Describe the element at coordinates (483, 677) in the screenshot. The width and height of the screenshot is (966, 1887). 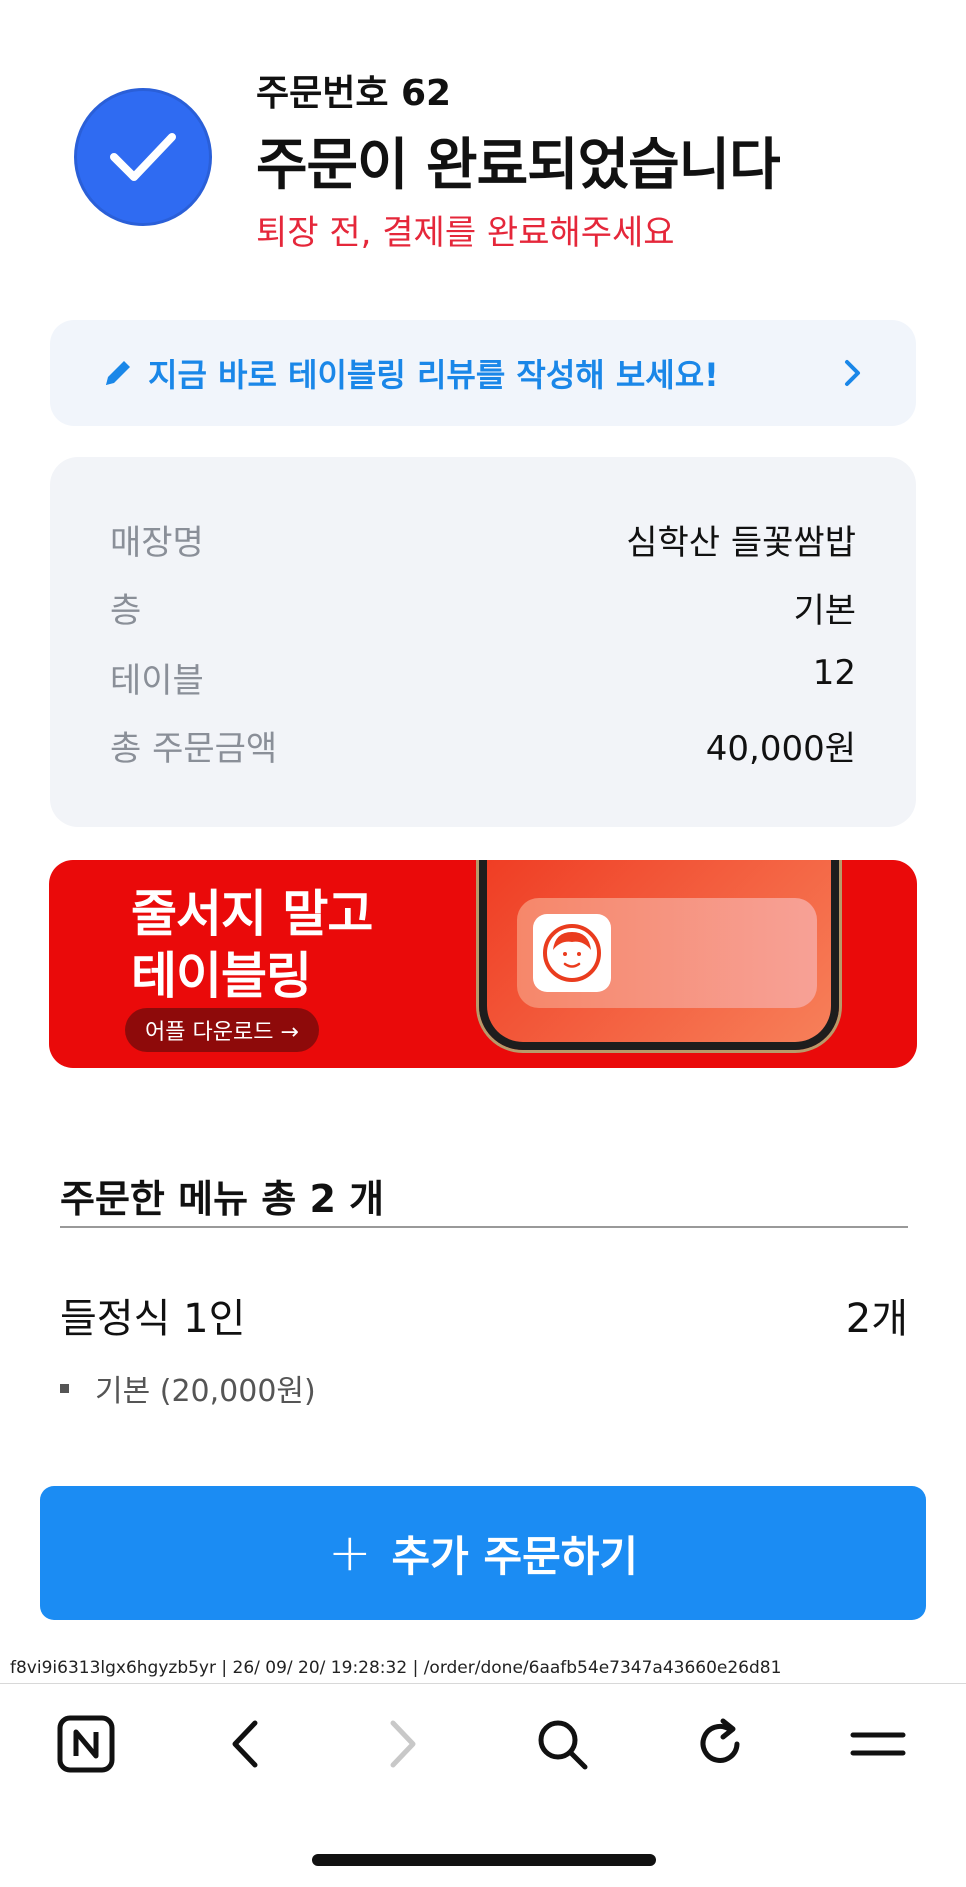
I see `info-row-table: 테이블 12` at that location.